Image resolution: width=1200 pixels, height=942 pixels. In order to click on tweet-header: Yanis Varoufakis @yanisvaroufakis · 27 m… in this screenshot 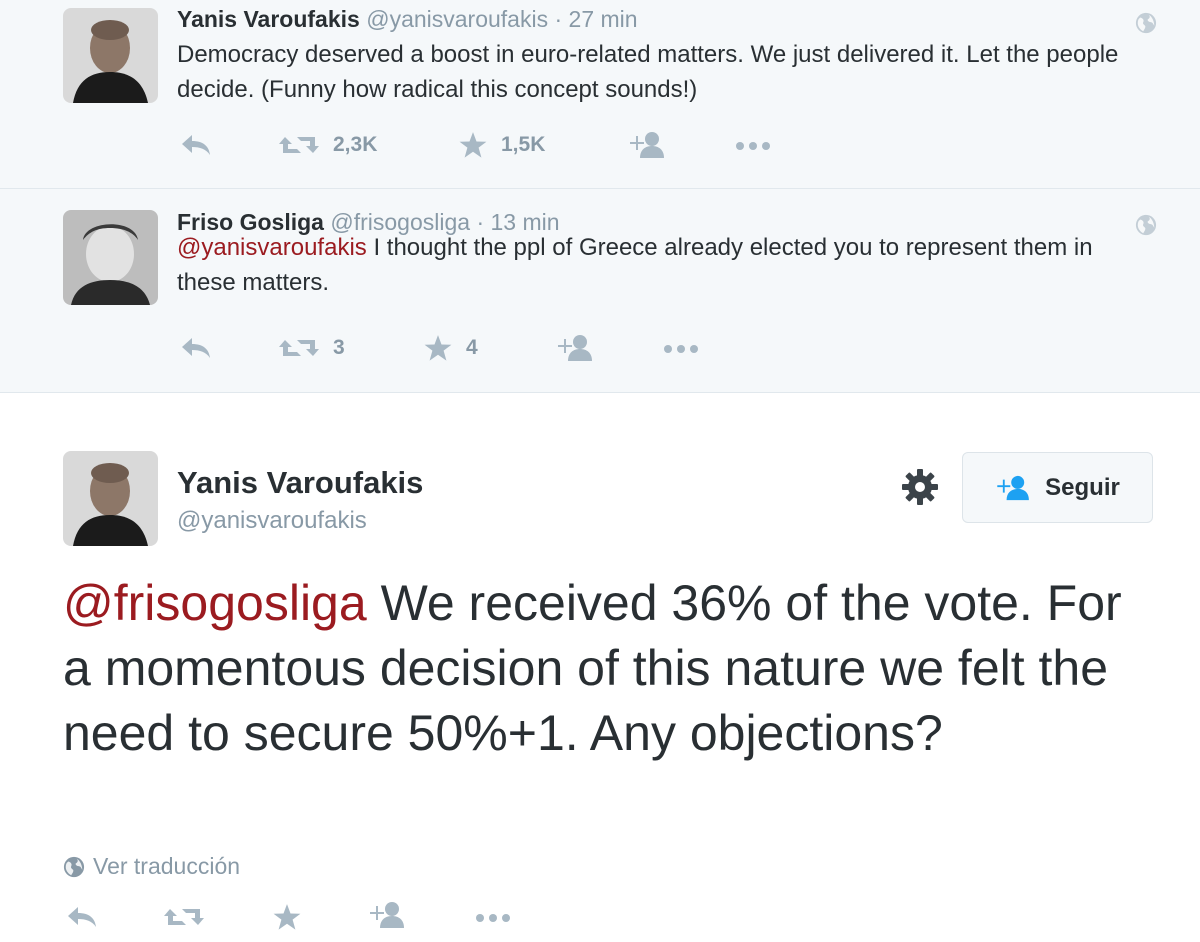, I will do `click(407, 19)`.